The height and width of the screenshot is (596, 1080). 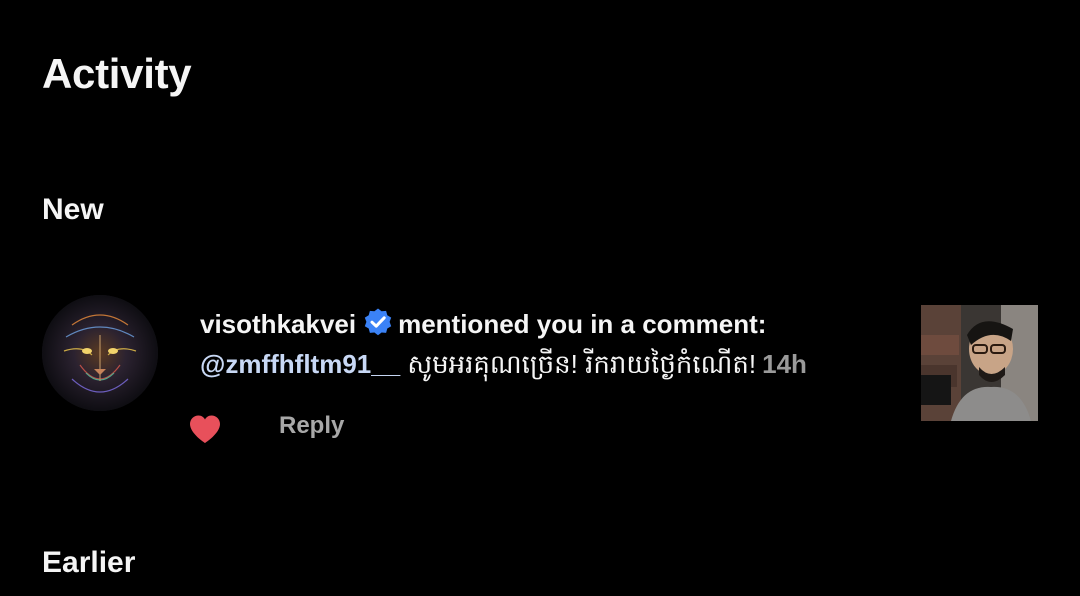 I want to click on post-thumbnail, so click(x=979, y=363).